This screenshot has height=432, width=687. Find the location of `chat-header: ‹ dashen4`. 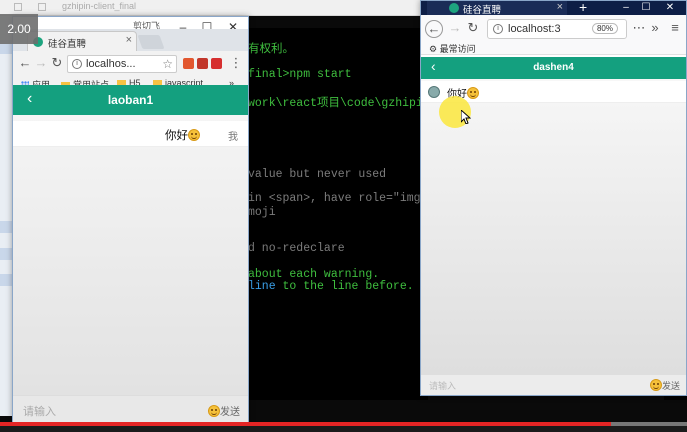

chat-header: ‹ dashen4 is located at coordinates (553, 68).